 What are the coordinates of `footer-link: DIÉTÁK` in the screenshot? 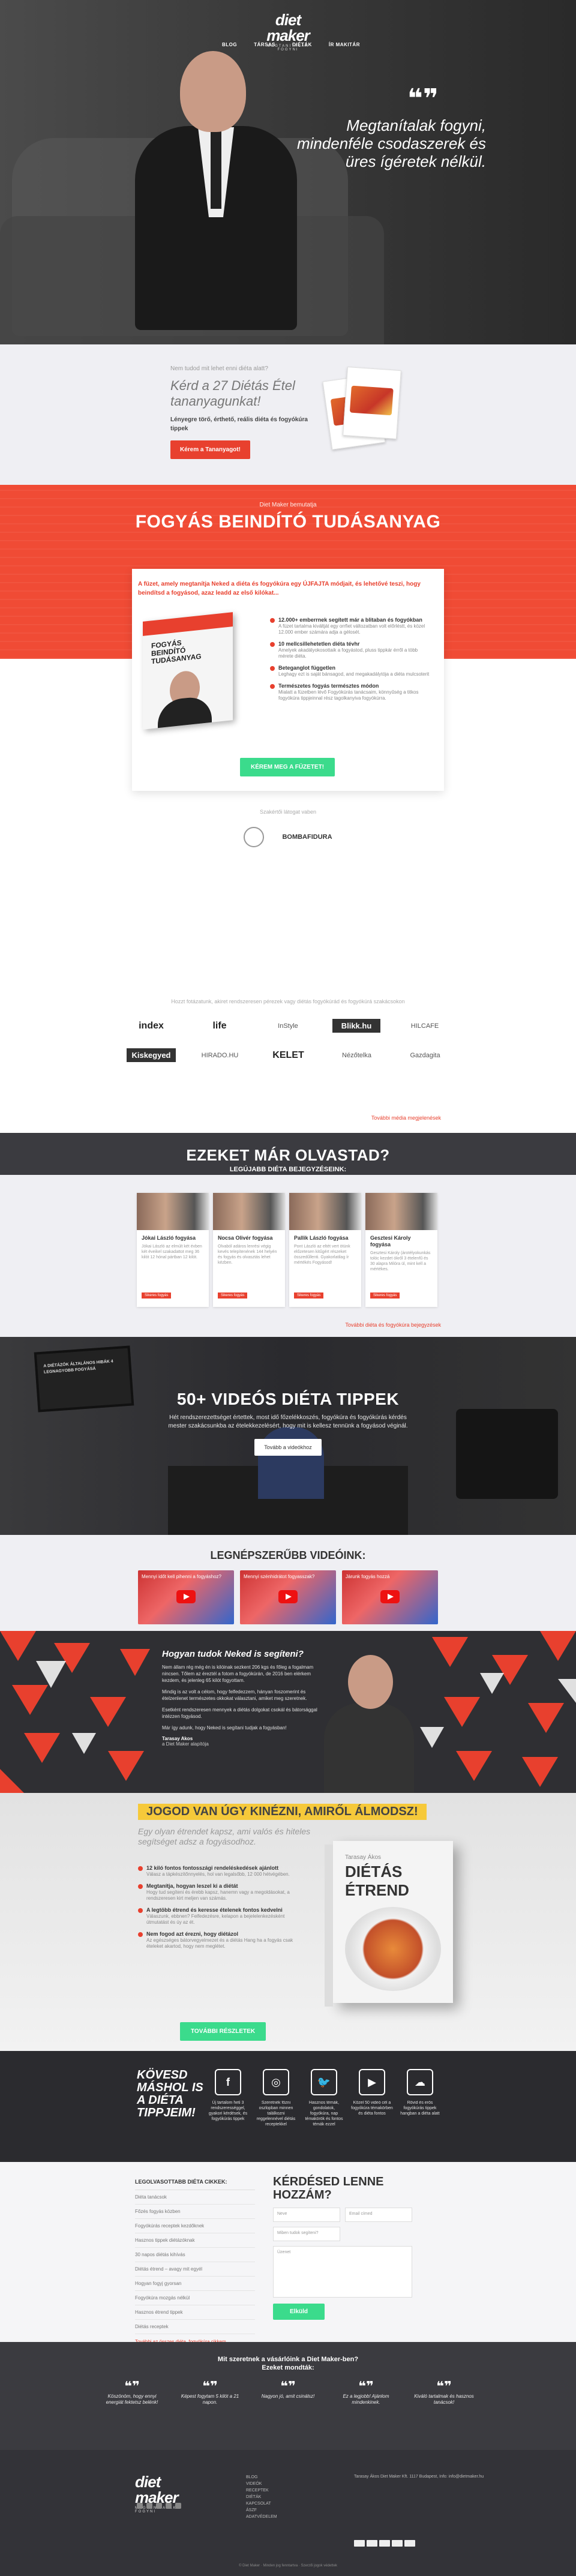 It's located at (261, 2497).